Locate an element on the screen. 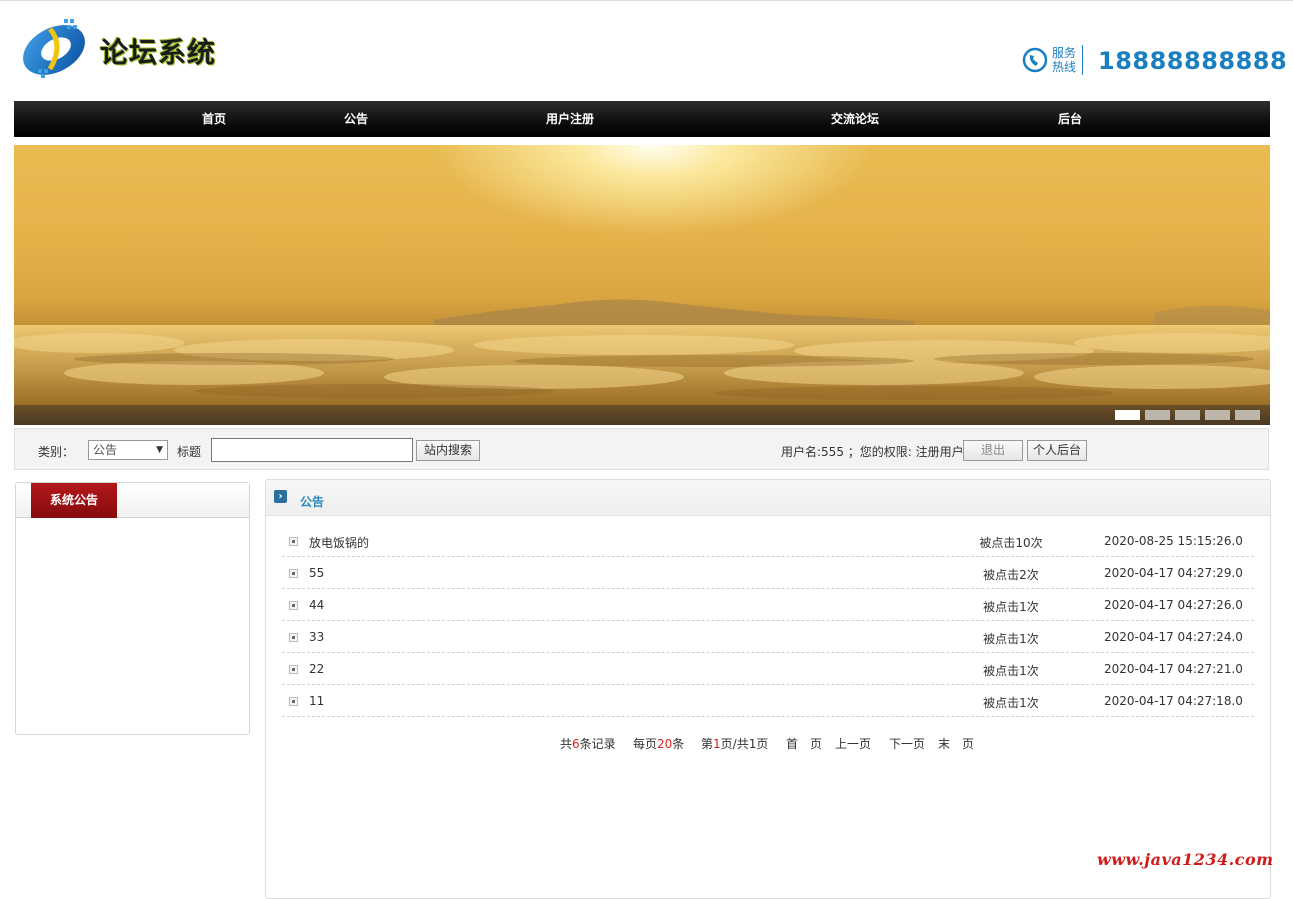 Image resolution: width=1293 pixels, height=899 pixels. pager-per-page: 每页20条 is located at coordinates (659, 744).